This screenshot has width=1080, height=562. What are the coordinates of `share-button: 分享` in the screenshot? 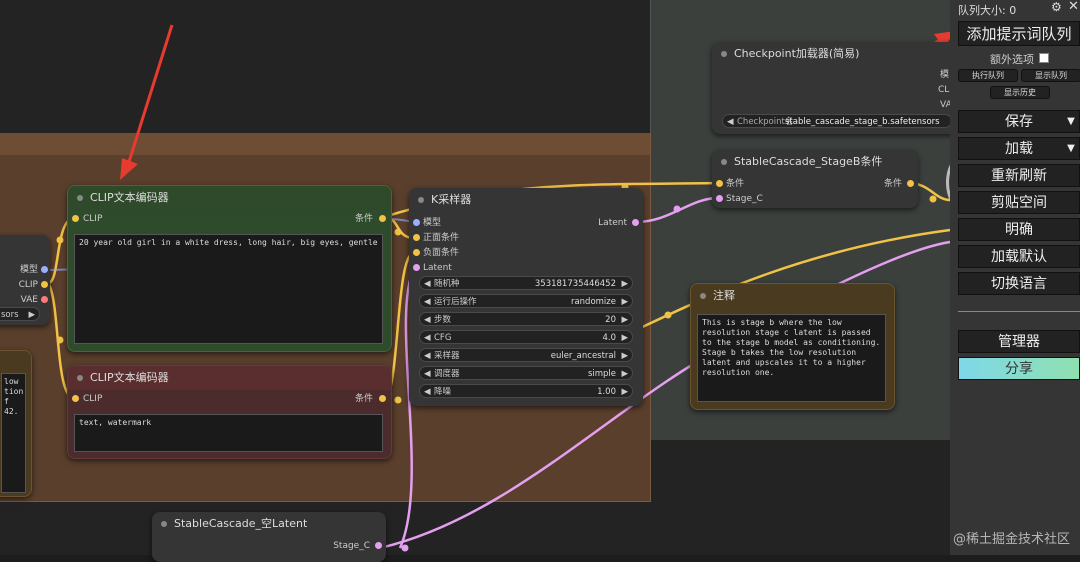 It's located at (1019, 368).